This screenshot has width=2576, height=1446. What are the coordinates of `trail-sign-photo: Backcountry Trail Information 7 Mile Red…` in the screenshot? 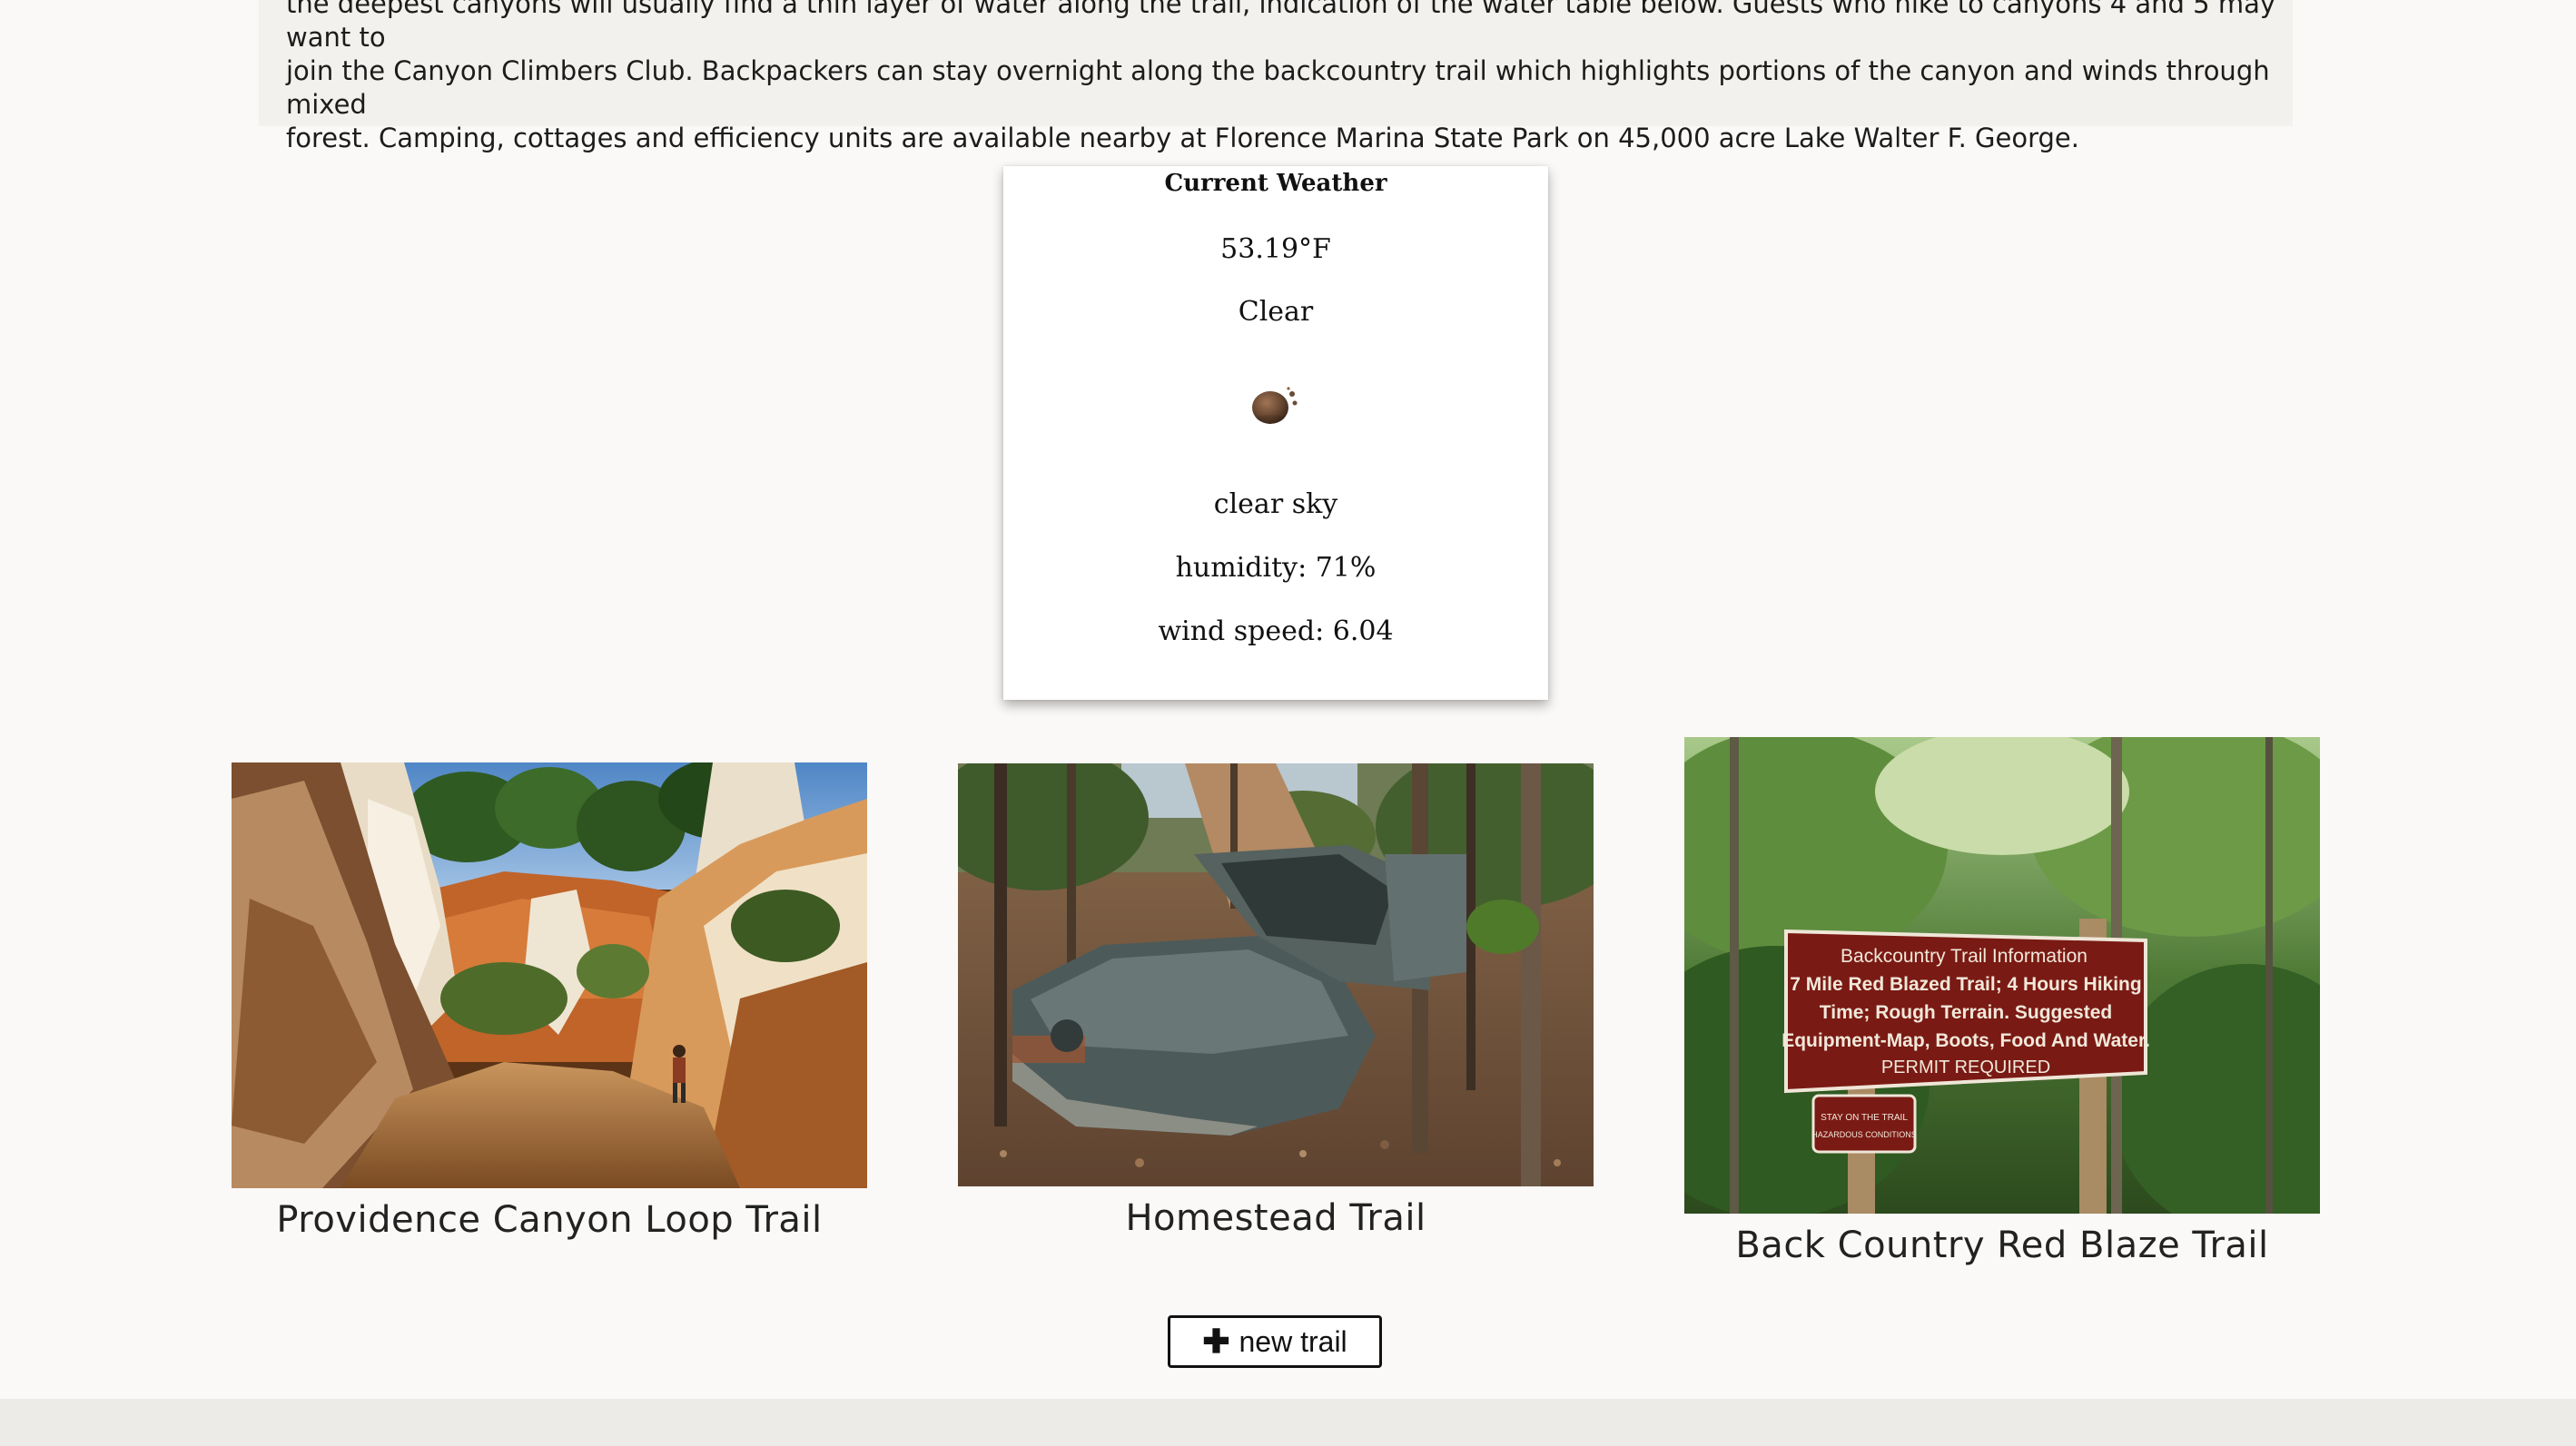 It's located at (2002, 976).